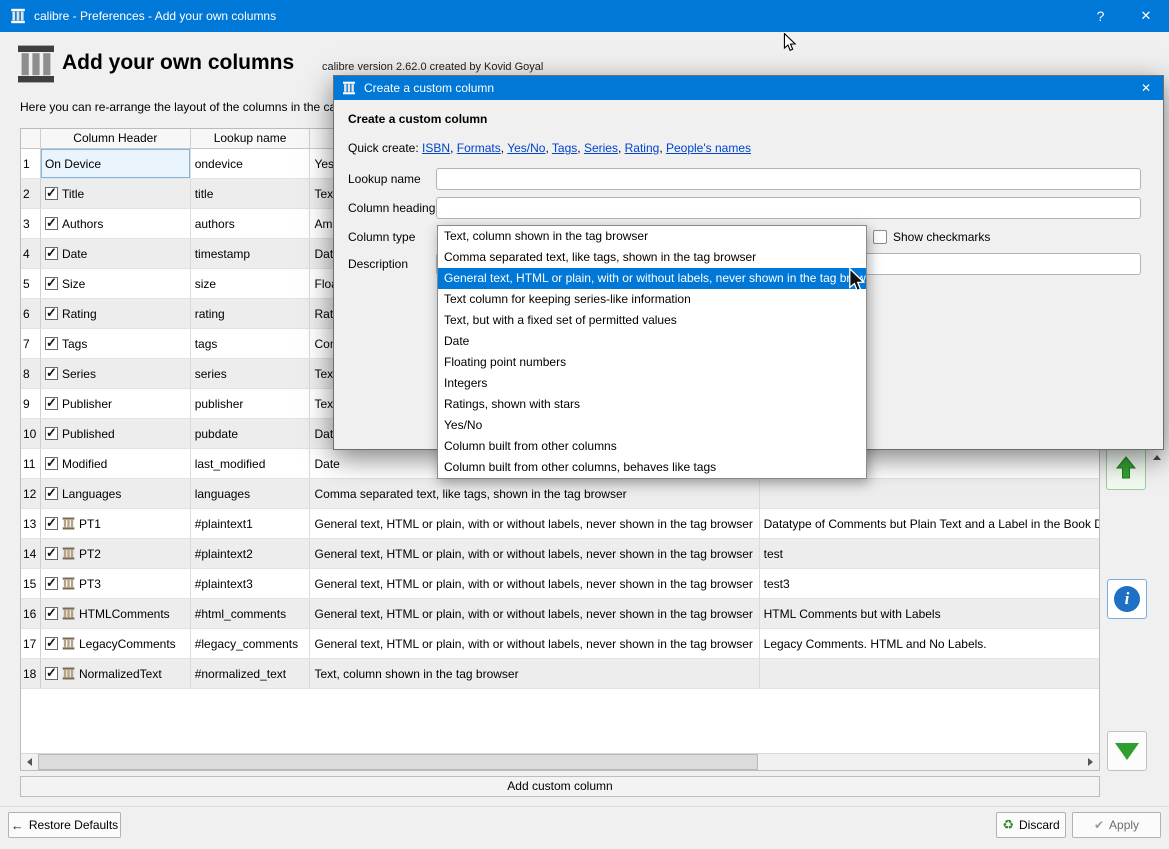 This screenshot has height=849, width=1169. Describe the element at coordinates (398, 762) in the screenshot. I see `scrollbar-thumb` at that location.